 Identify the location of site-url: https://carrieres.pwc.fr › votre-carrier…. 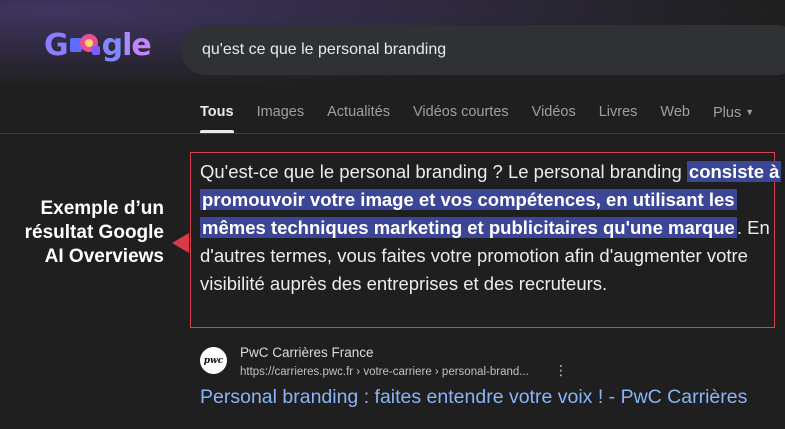
(384, 372).